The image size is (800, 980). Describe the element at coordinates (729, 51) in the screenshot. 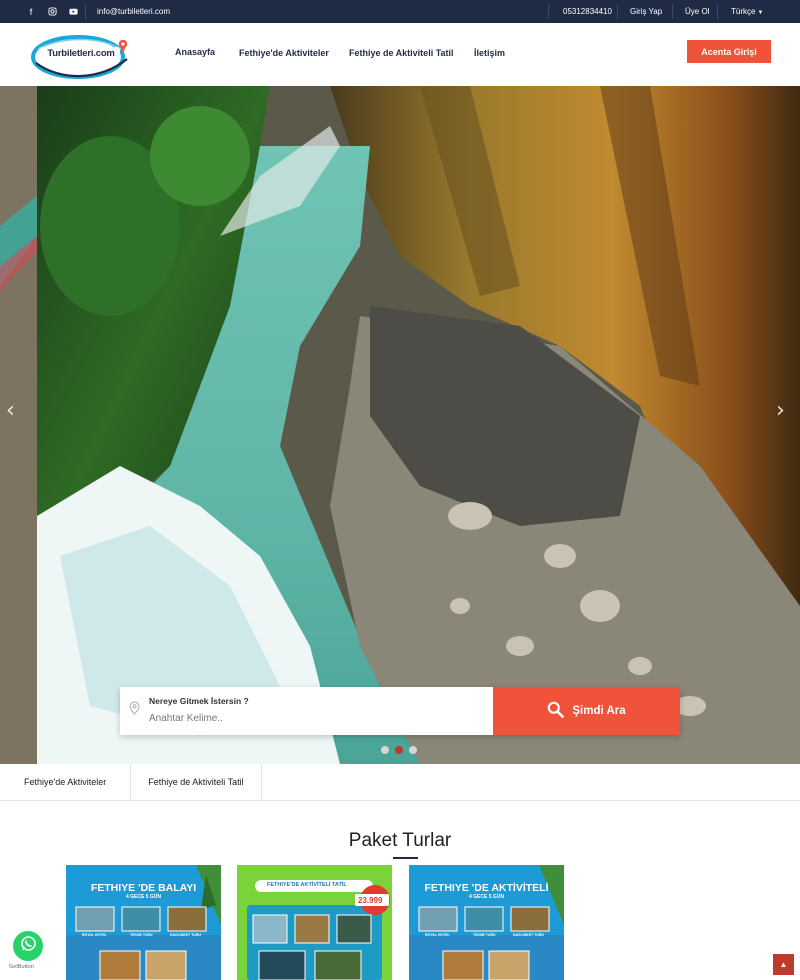

I see `agent-login-button: Acenta Girişi` at that location.